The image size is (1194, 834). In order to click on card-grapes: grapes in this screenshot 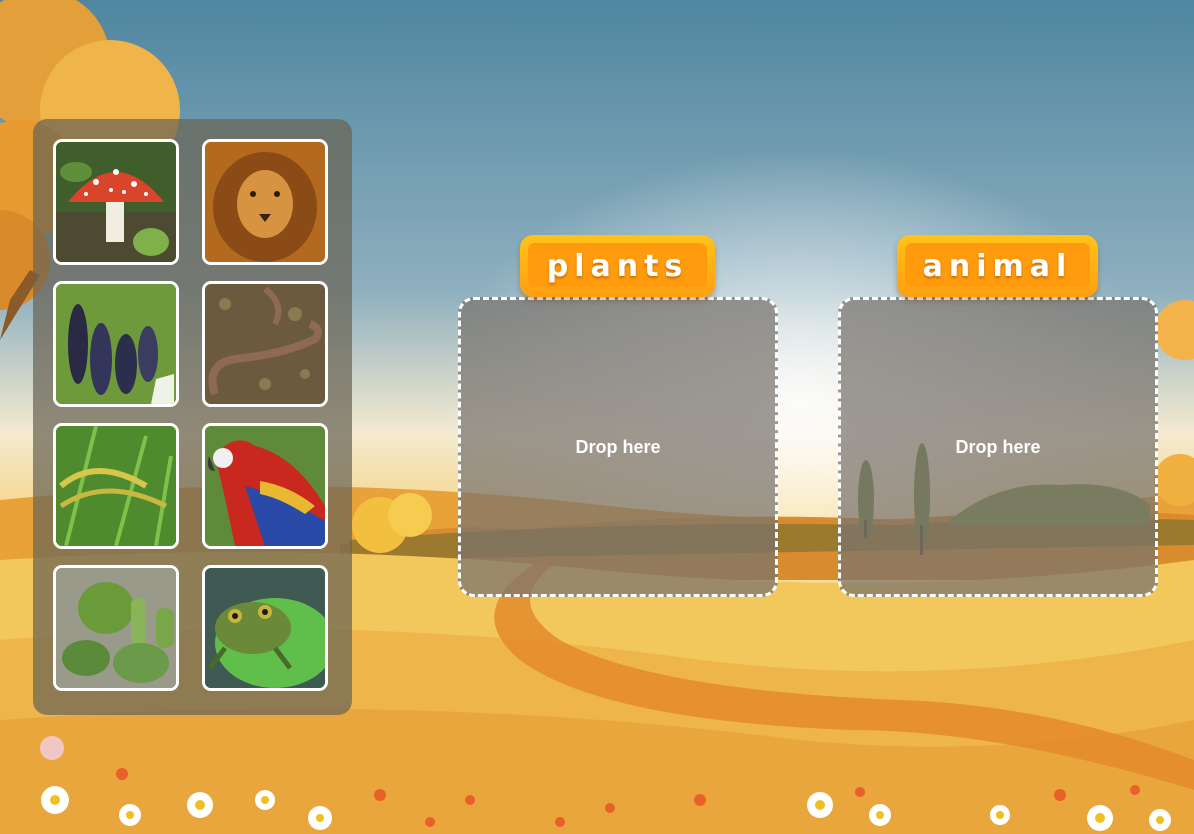, I will do `click(116, 344)`.